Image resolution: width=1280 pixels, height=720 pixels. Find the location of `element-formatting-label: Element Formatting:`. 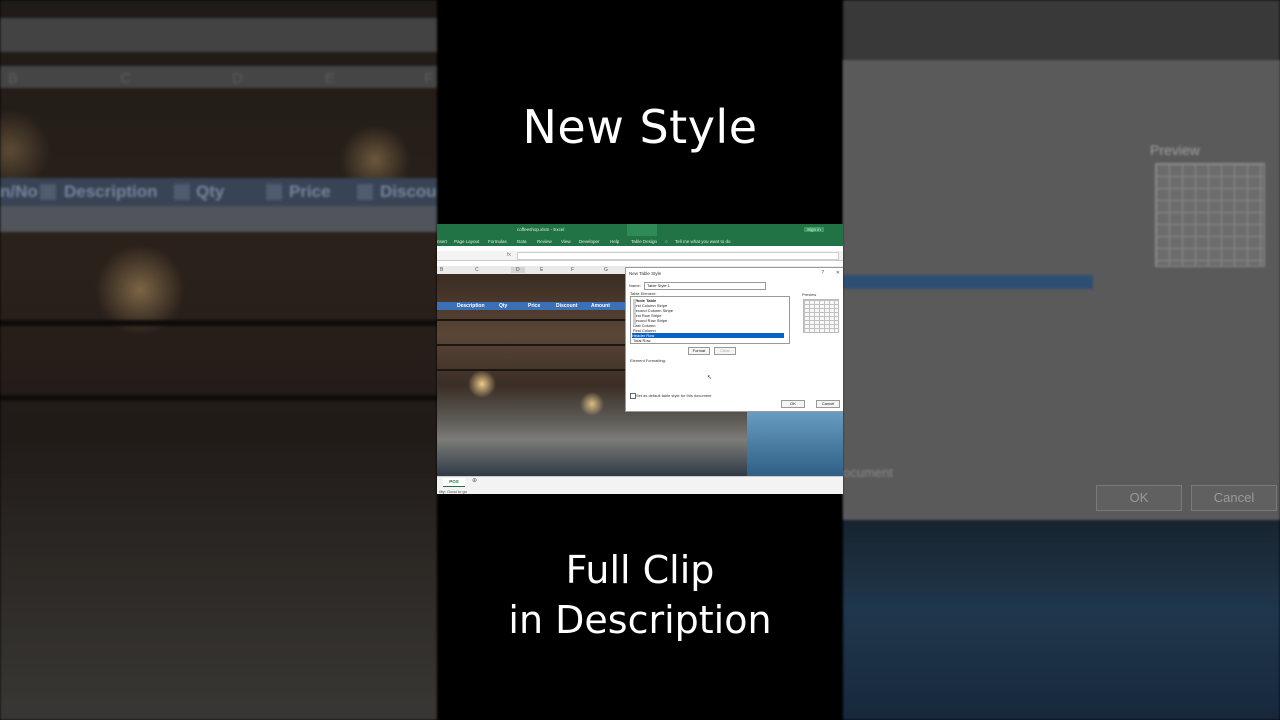

element-formatting-label: Element Formatting: is located at coordinates (648, 360).